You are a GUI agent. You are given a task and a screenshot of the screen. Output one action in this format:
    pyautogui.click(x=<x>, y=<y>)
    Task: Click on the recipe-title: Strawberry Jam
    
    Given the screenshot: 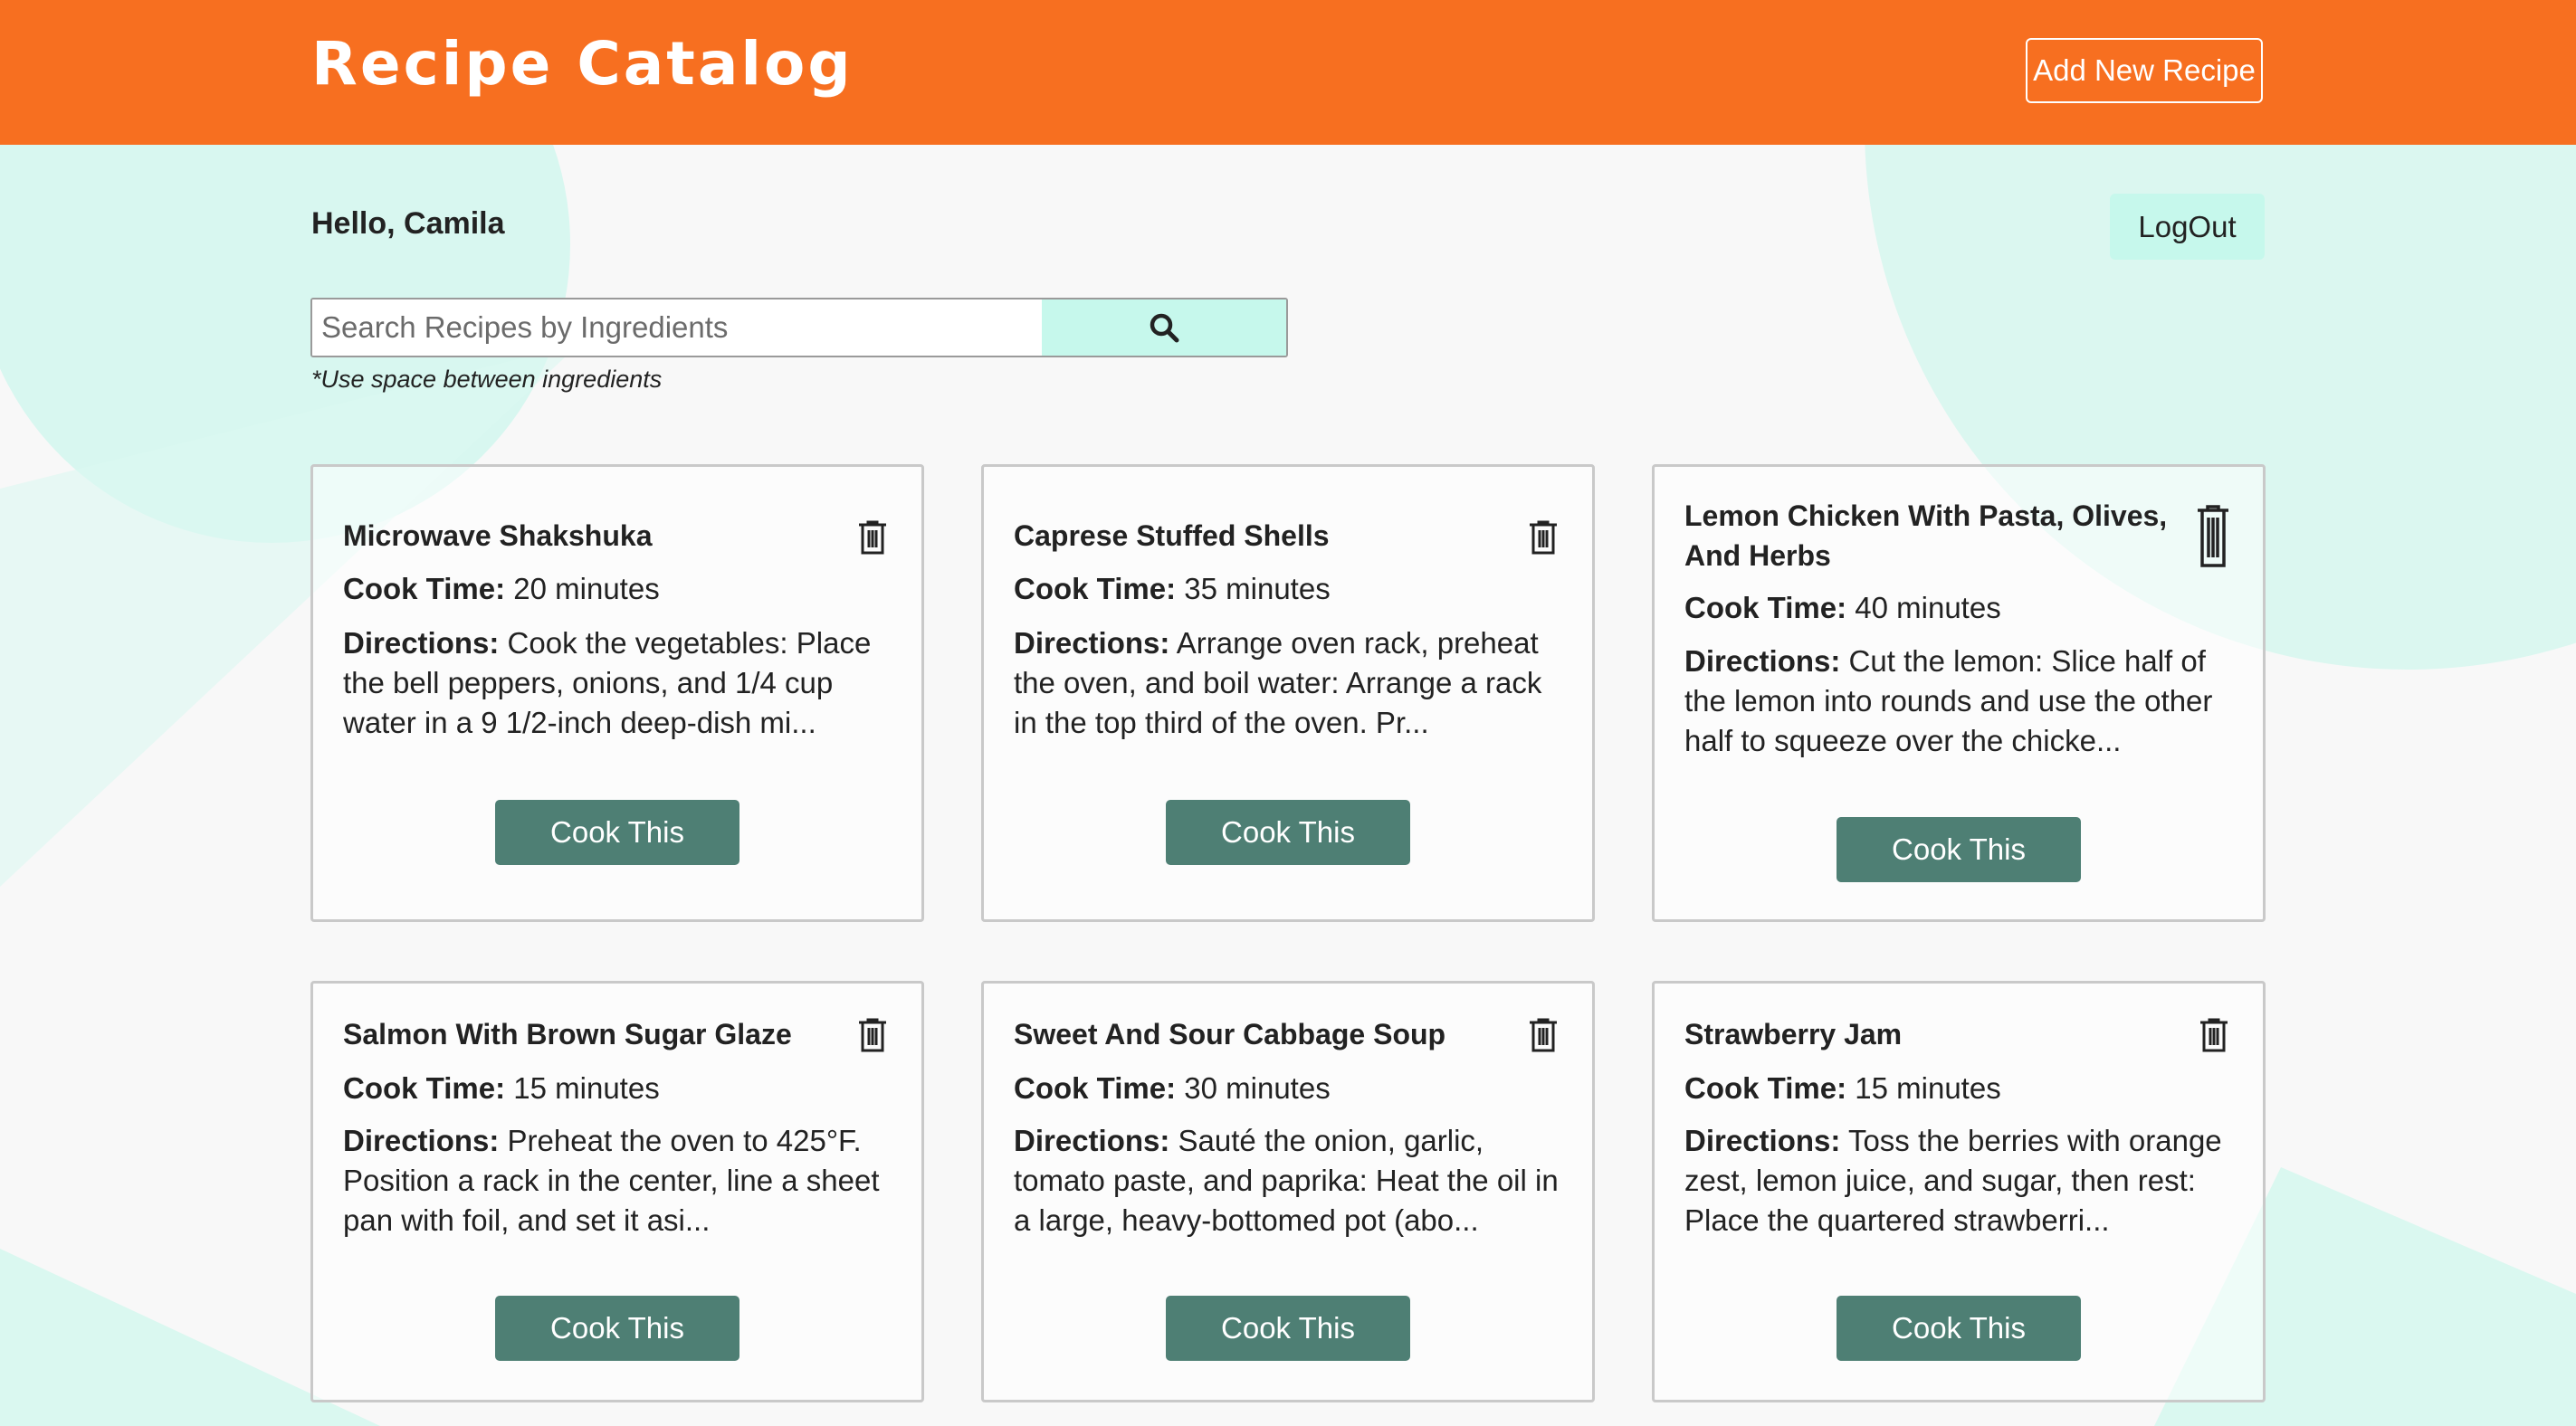 What is the action you would take?
    pyautogui.click(x=1793, y=1034)
    